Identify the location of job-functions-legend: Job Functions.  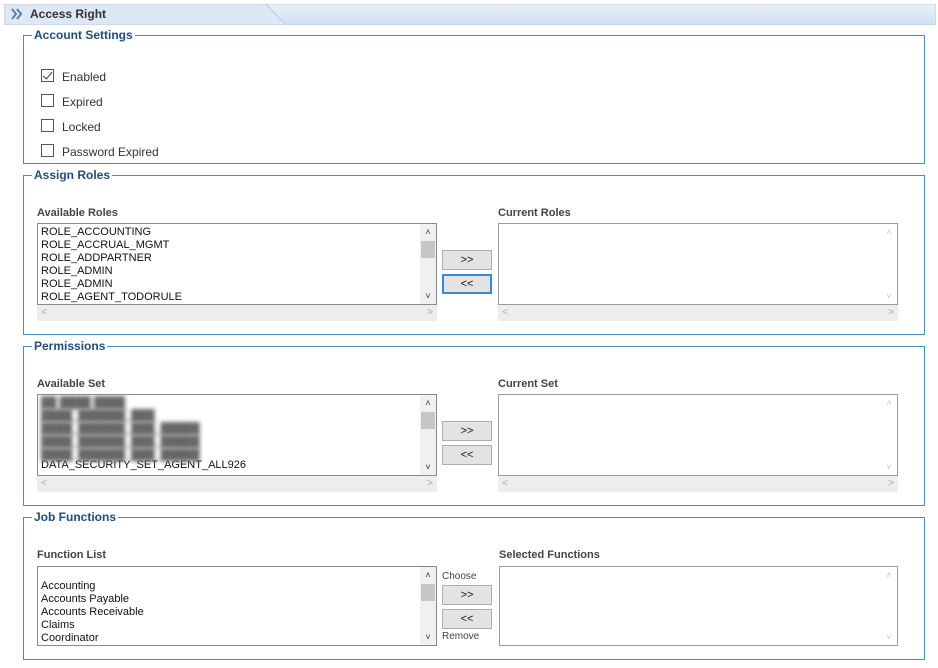
(75, 517).